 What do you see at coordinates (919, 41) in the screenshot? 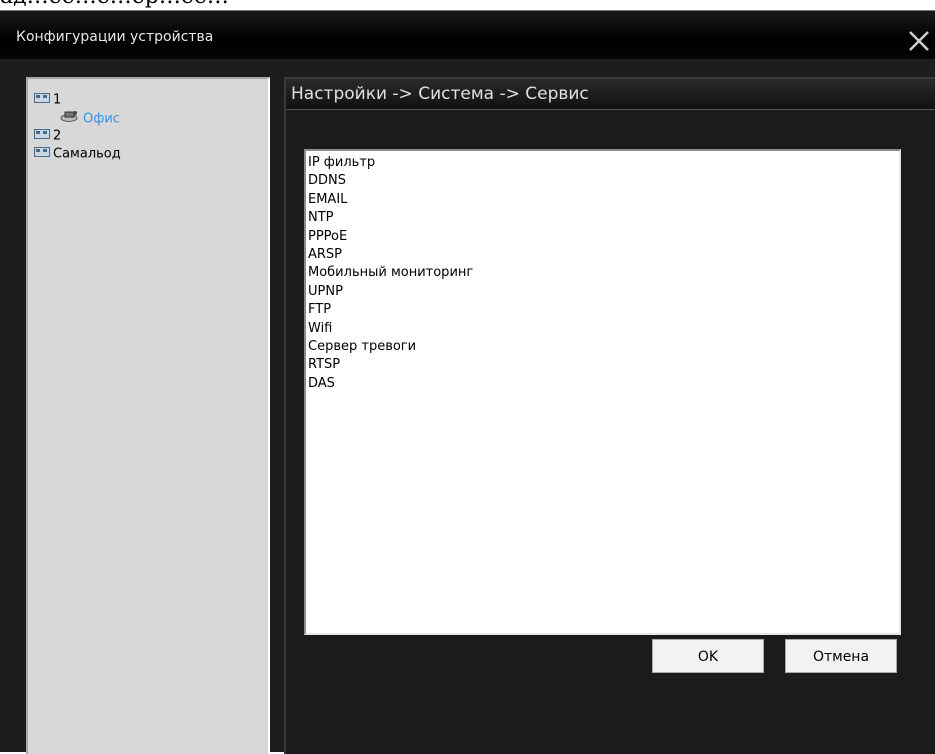
I see `close-icon` at bounding box center [919, 41].